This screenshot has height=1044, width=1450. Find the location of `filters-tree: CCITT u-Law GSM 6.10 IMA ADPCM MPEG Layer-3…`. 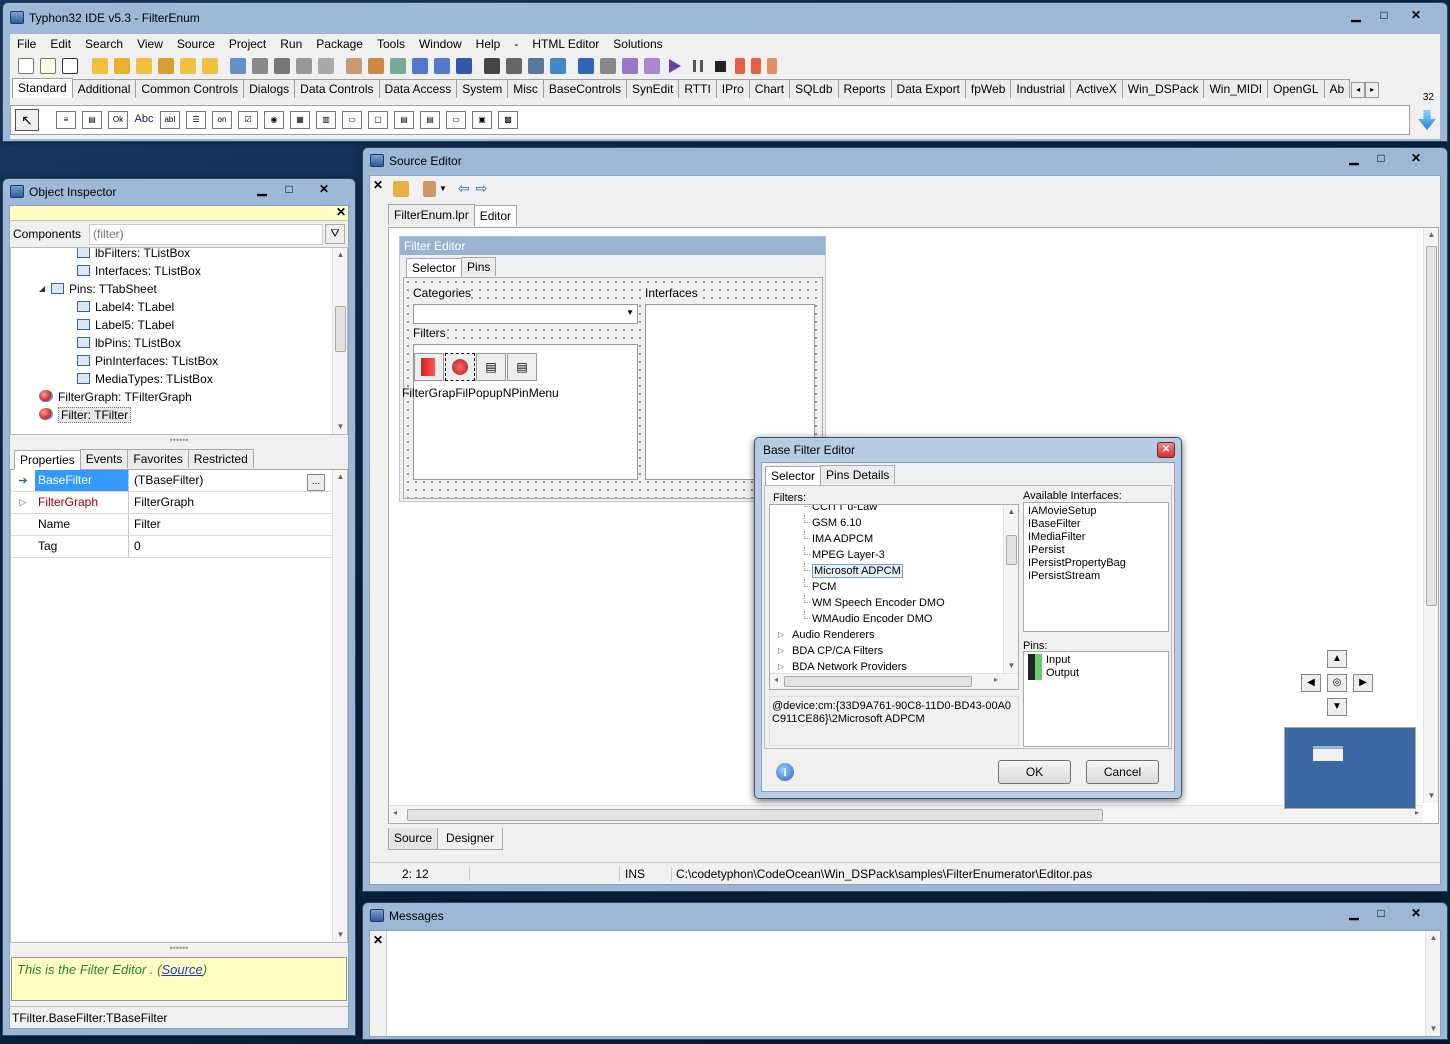

filters-tree: CCITT u-Law GSM 6.10 IMA ADPCM MPEG Layer-3… is located at coordinates (894, 597).